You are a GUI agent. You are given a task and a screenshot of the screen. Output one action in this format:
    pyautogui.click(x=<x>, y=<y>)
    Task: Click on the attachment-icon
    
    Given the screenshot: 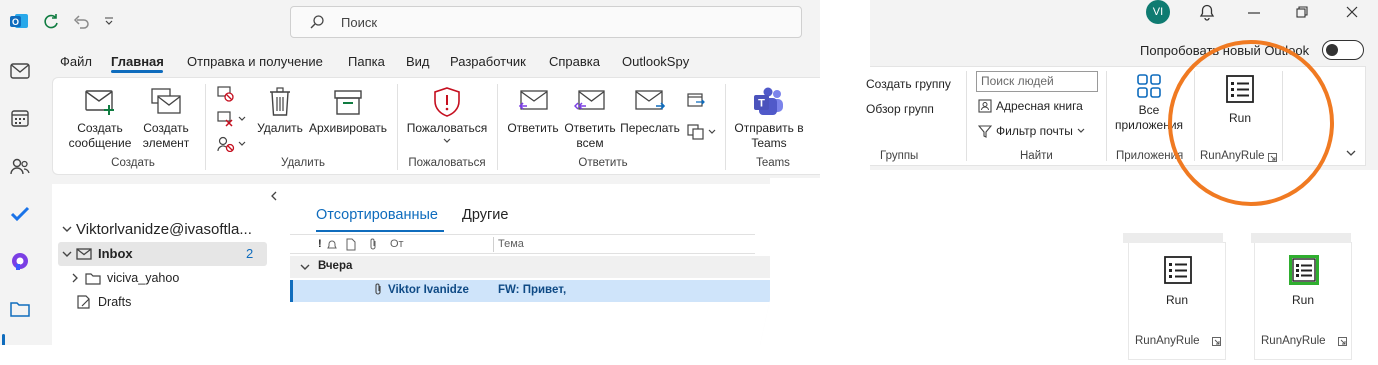 What is the action you would take?
    pyautogui.click(x=378, y=289)
    